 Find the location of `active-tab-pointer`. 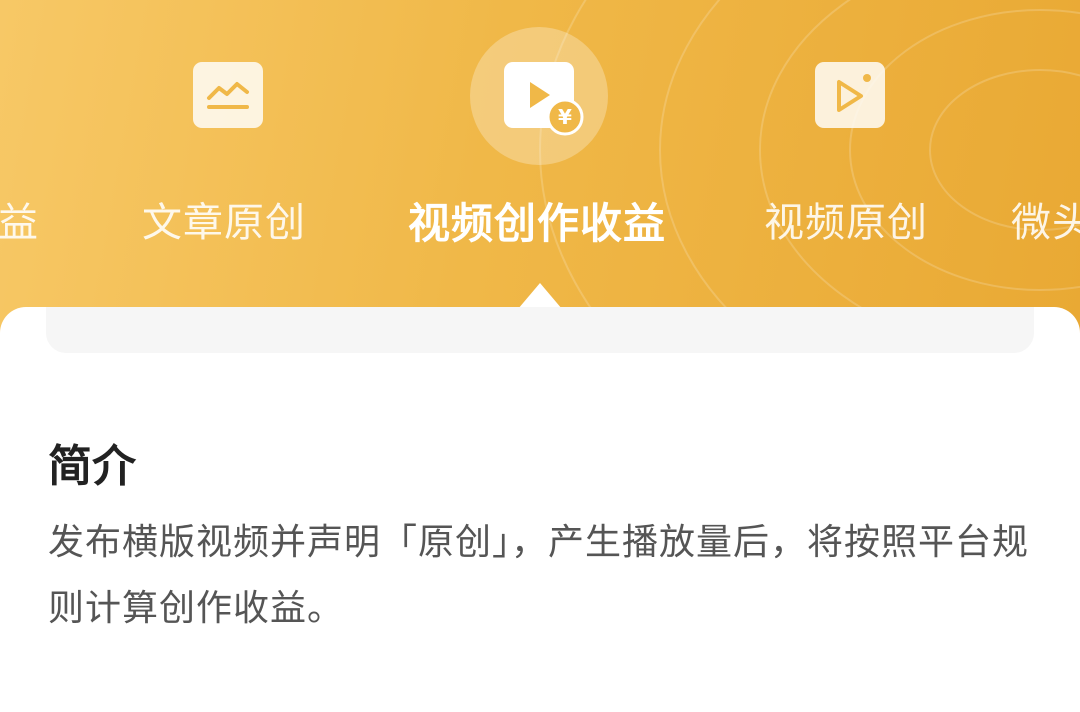

active-tab-pointer is located at coordinates (540, 296).